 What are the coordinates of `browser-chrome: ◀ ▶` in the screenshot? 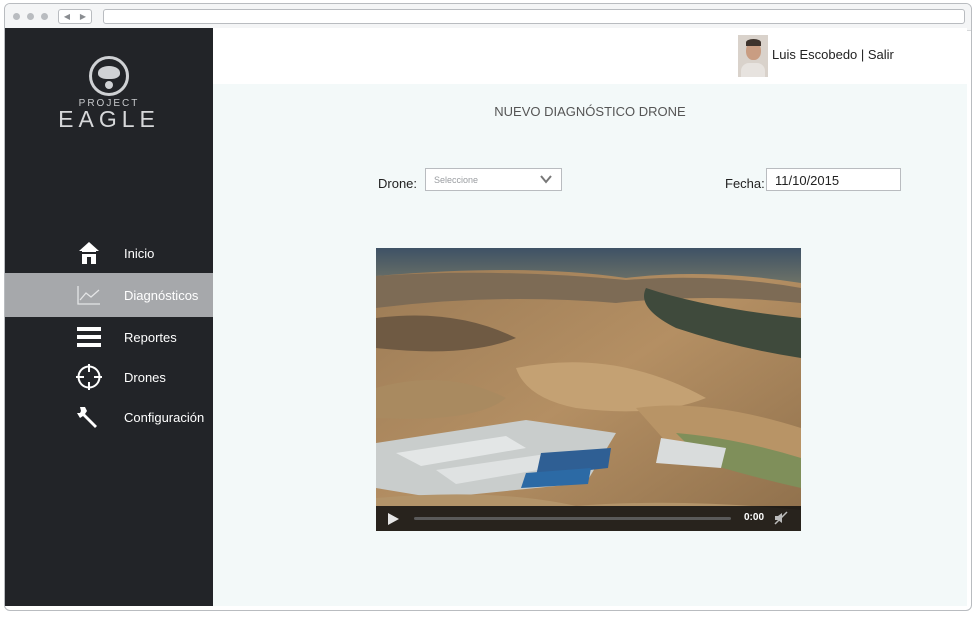 It's located at (488, 17).